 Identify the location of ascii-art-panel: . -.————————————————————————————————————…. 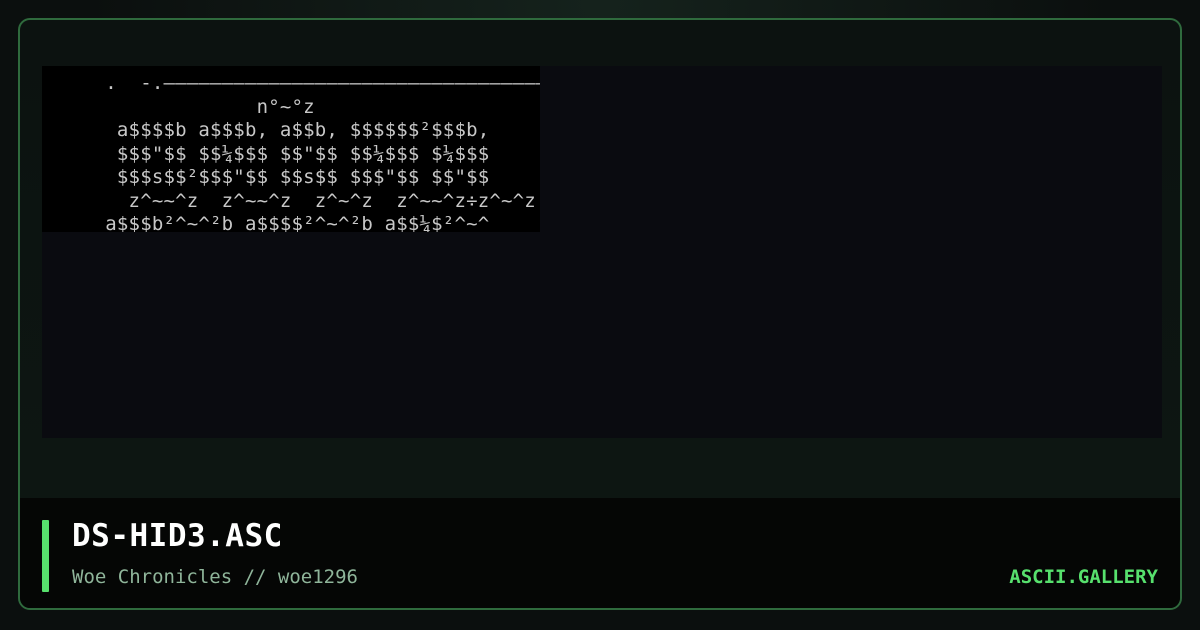
(291, 149).